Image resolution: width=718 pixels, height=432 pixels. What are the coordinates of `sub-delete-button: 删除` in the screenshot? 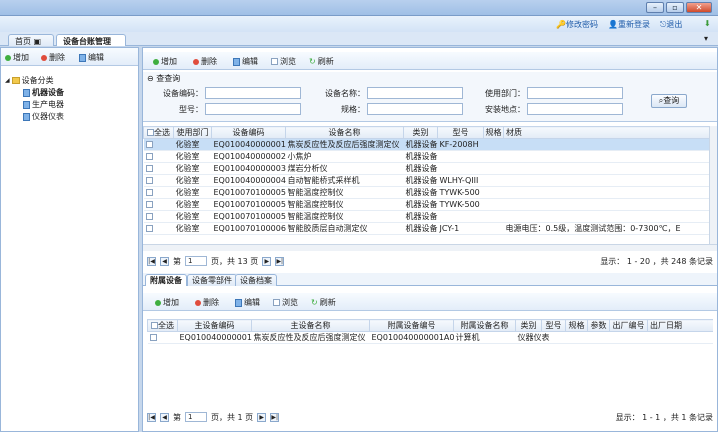 It's located at (207, 302).